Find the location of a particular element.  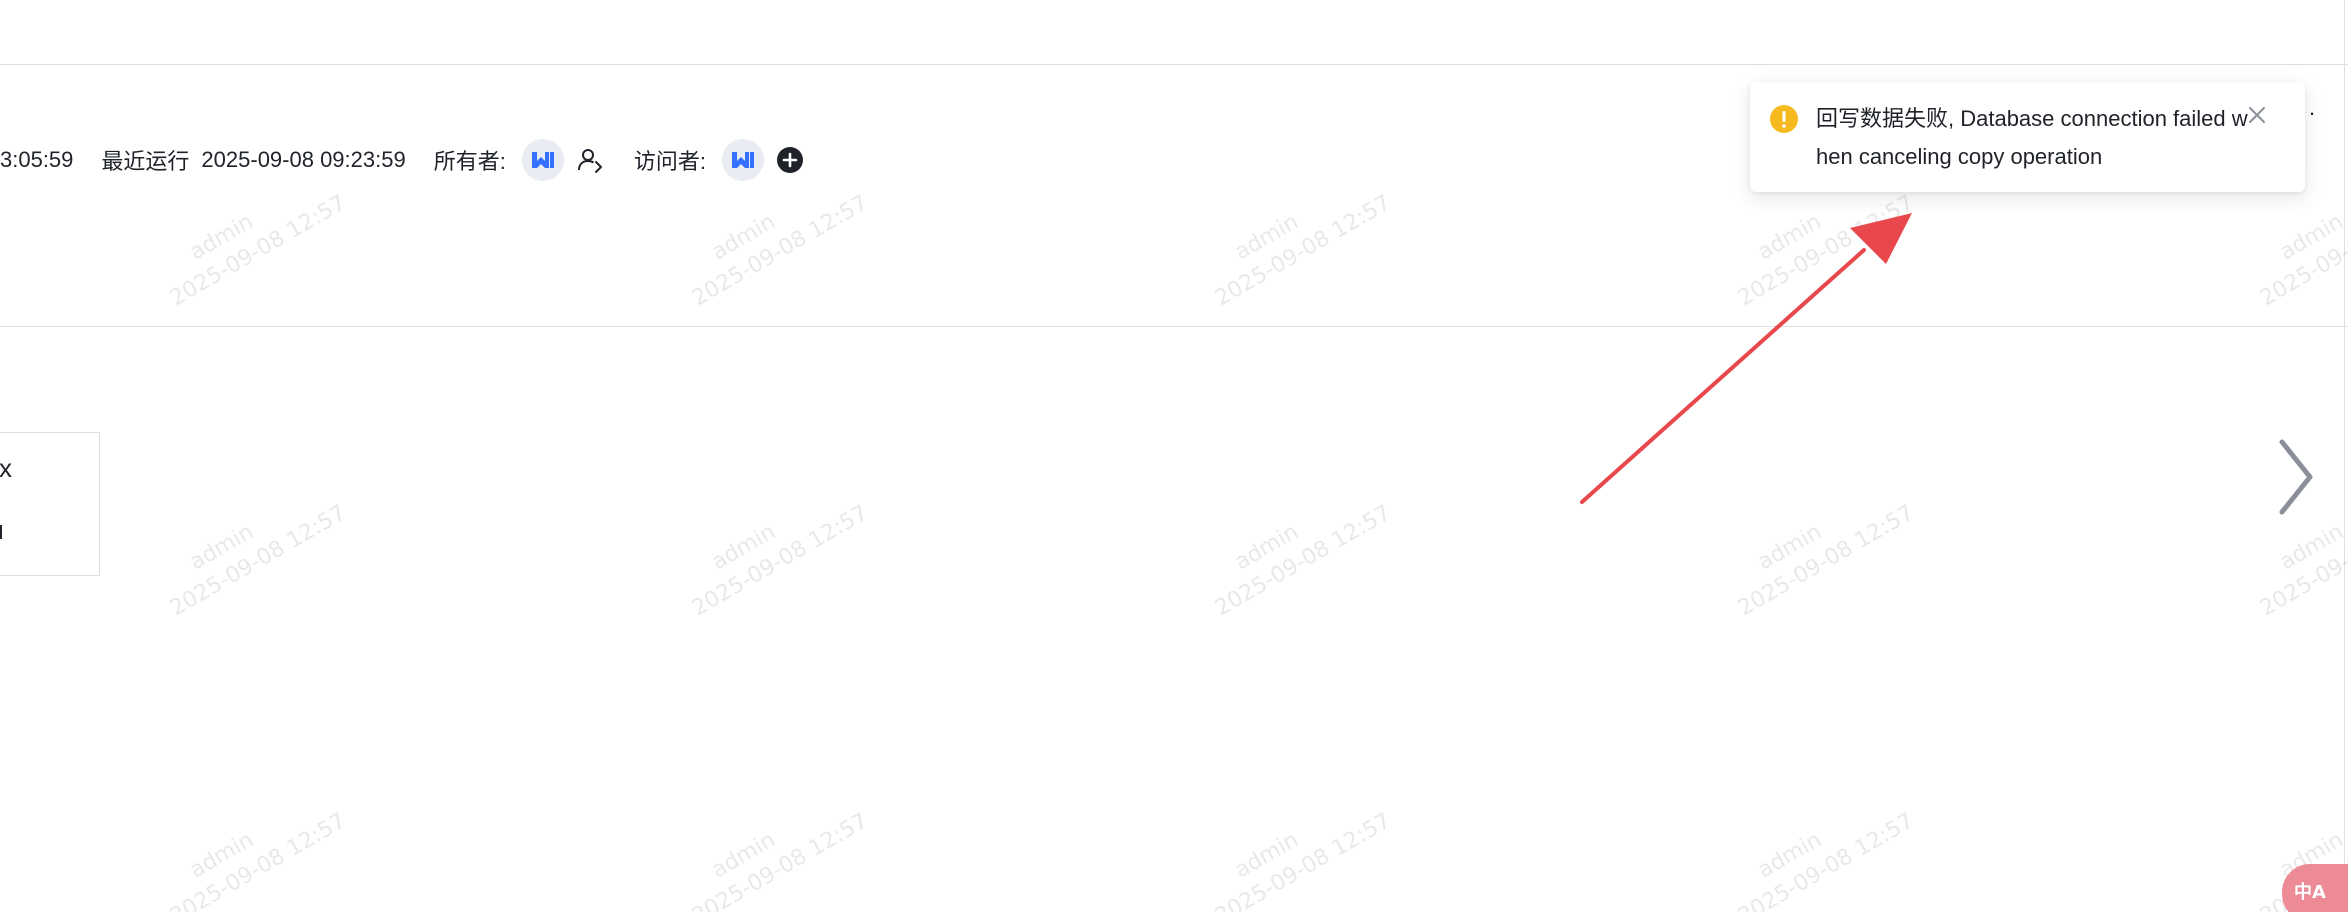

visitor-label: 访问者: is located at coordinates (669, 161).